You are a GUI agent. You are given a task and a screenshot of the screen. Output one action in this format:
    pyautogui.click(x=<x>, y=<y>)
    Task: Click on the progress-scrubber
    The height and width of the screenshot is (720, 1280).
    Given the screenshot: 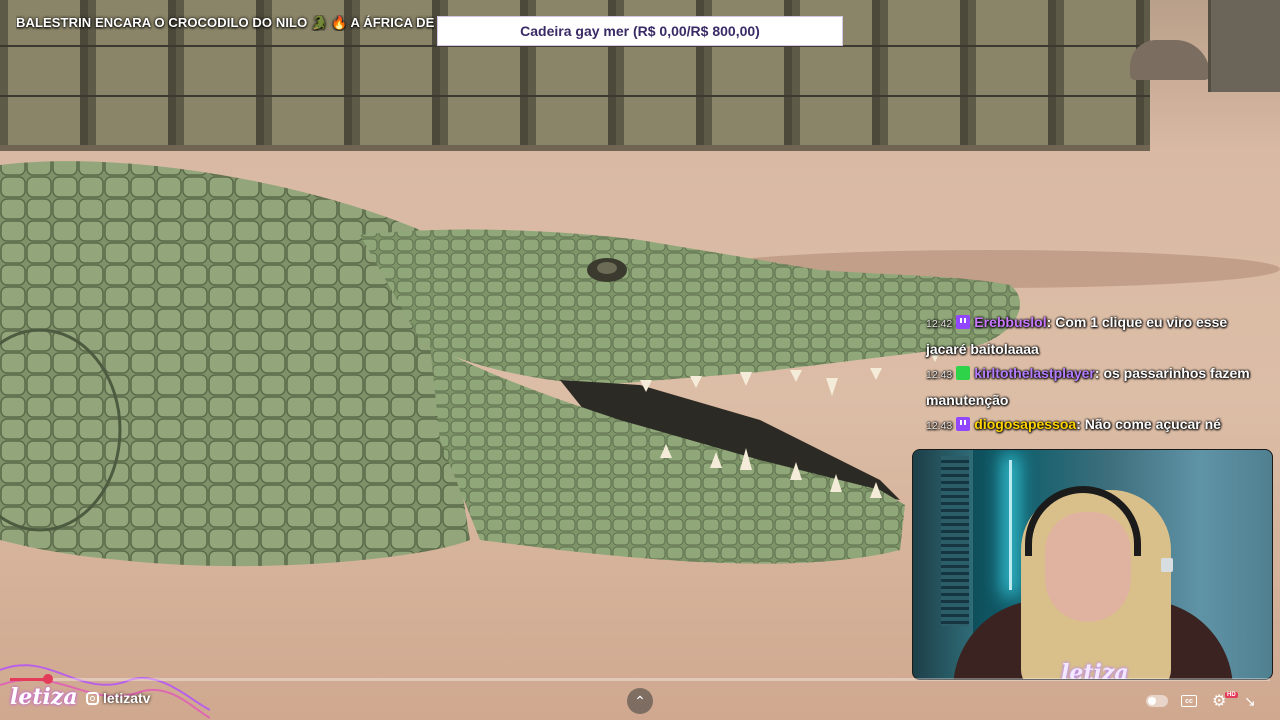 What is the action you would take?
    pyautogui.click(x=47, y=679)
    